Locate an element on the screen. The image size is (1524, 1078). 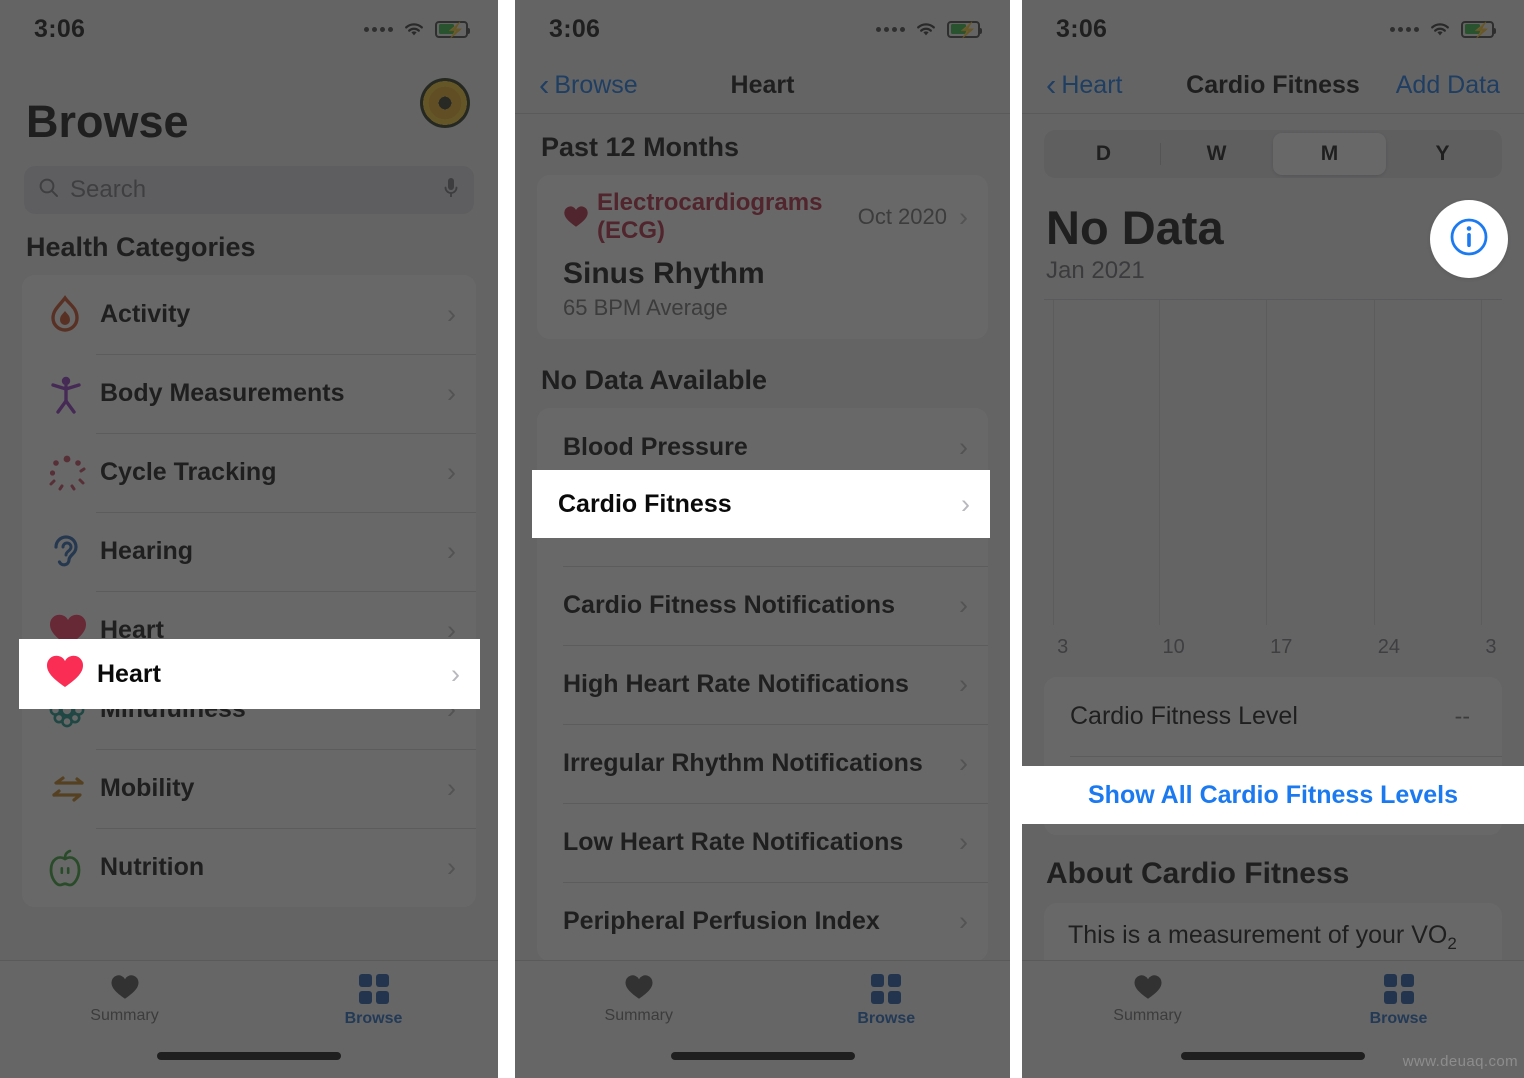
sidebar-item-body-measurements: Body Measurements › is located at coordinates (249, 393).